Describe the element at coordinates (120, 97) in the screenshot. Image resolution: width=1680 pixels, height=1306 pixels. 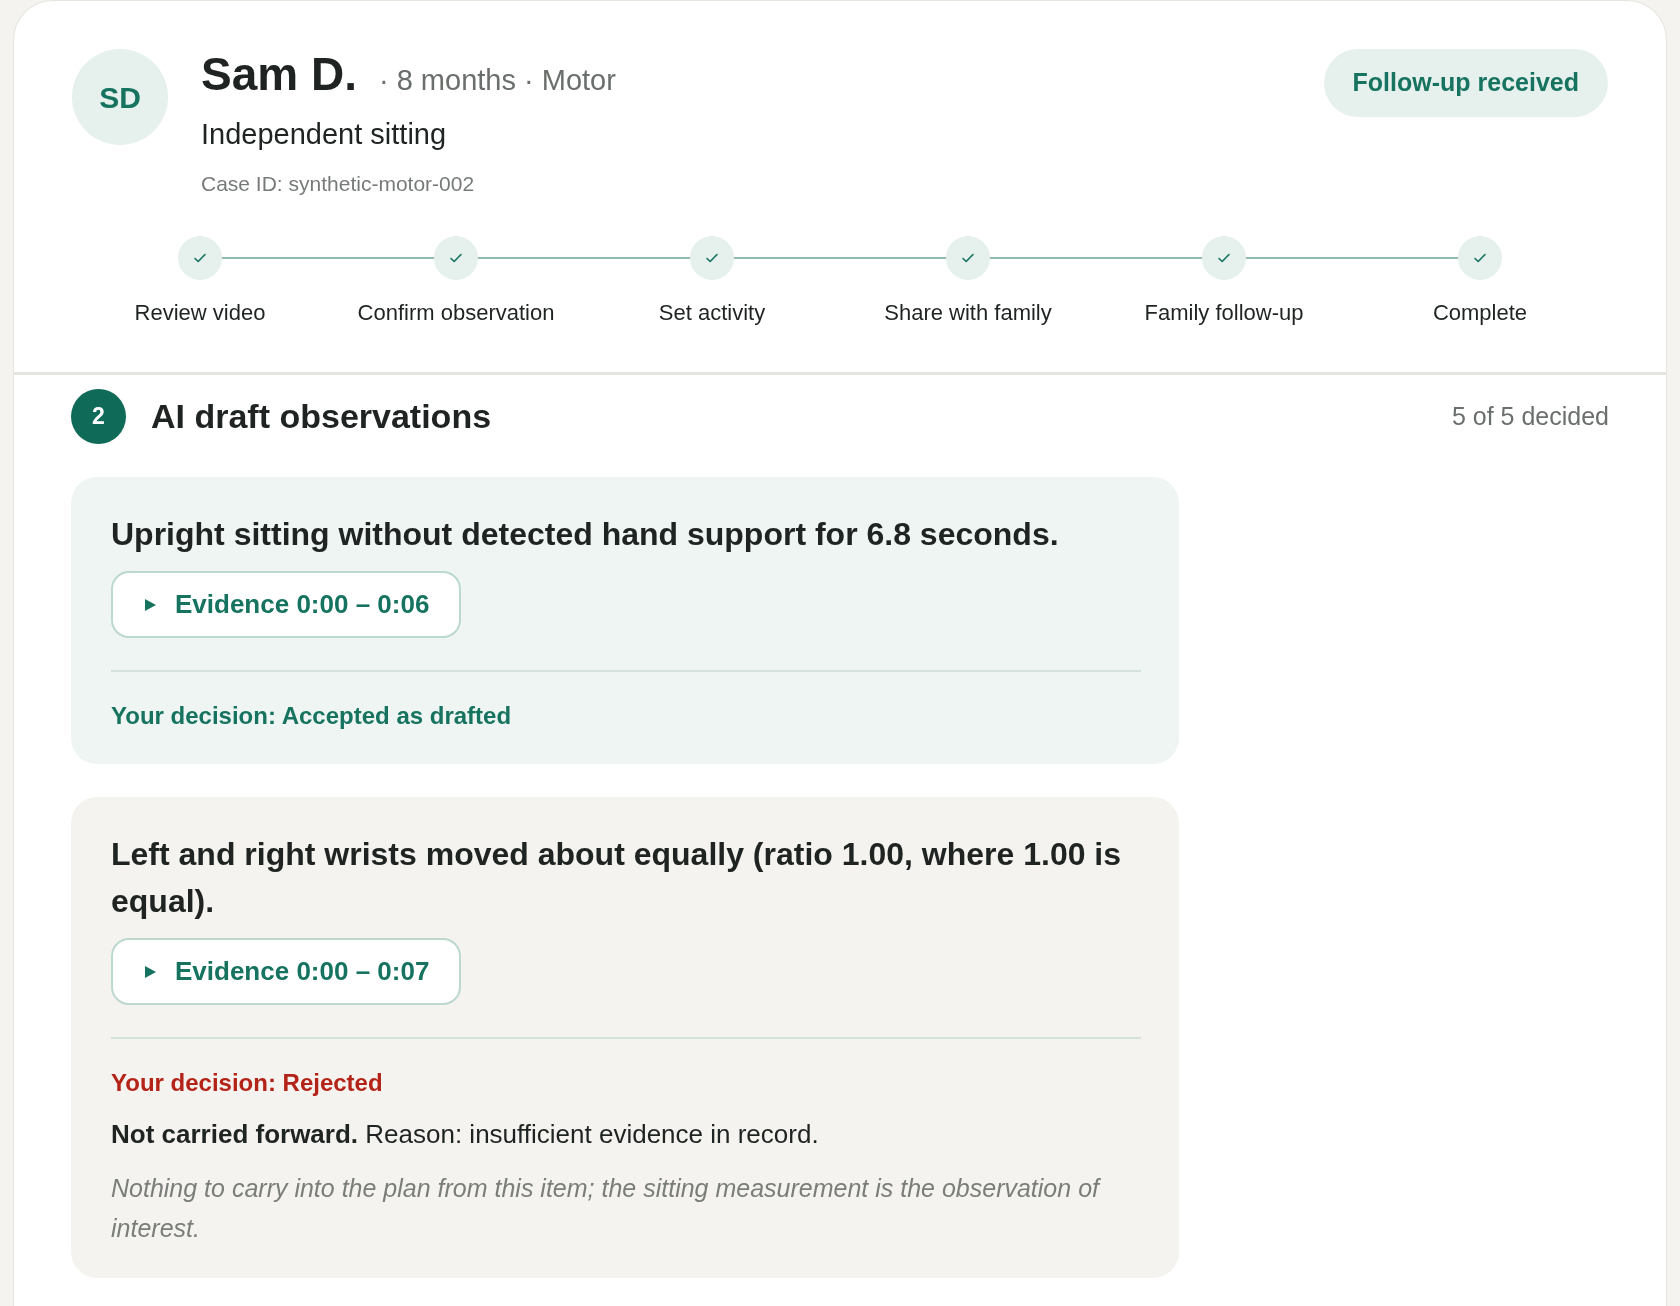
I see `avatar: SD` at that location.